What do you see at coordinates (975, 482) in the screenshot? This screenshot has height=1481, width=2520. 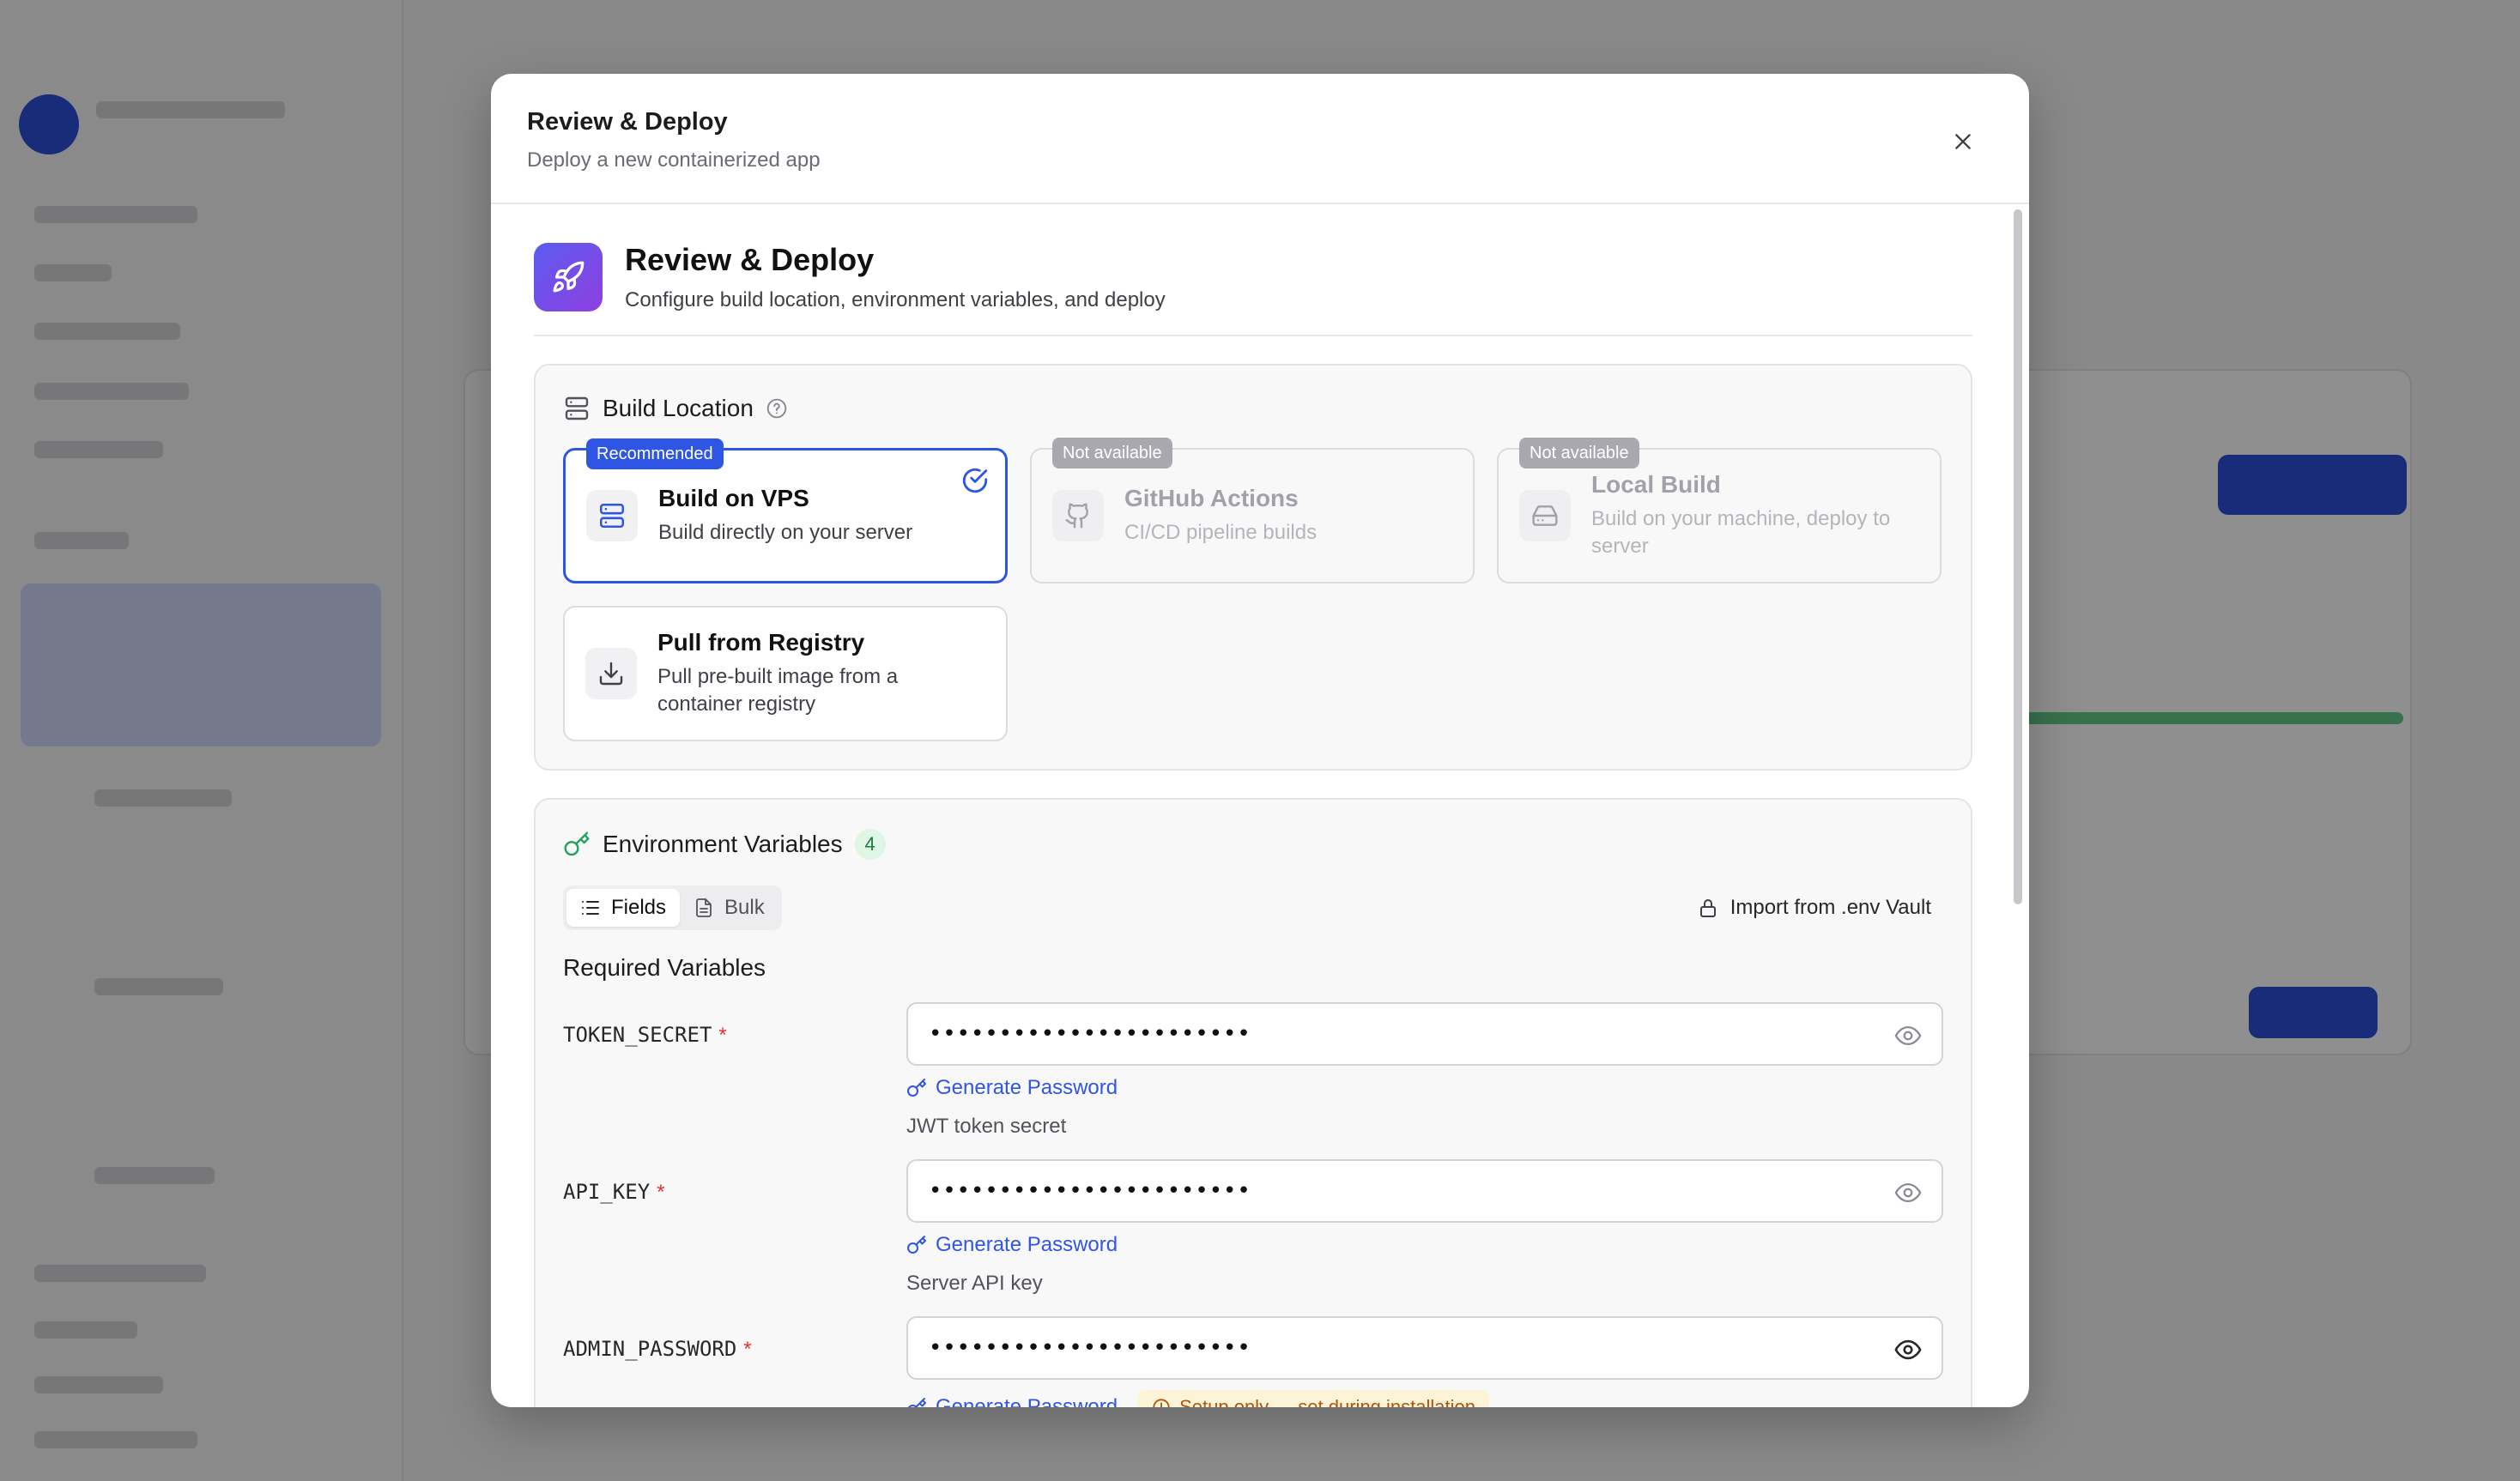 I see `check-circle-icon` at bounding box center [975, 482].